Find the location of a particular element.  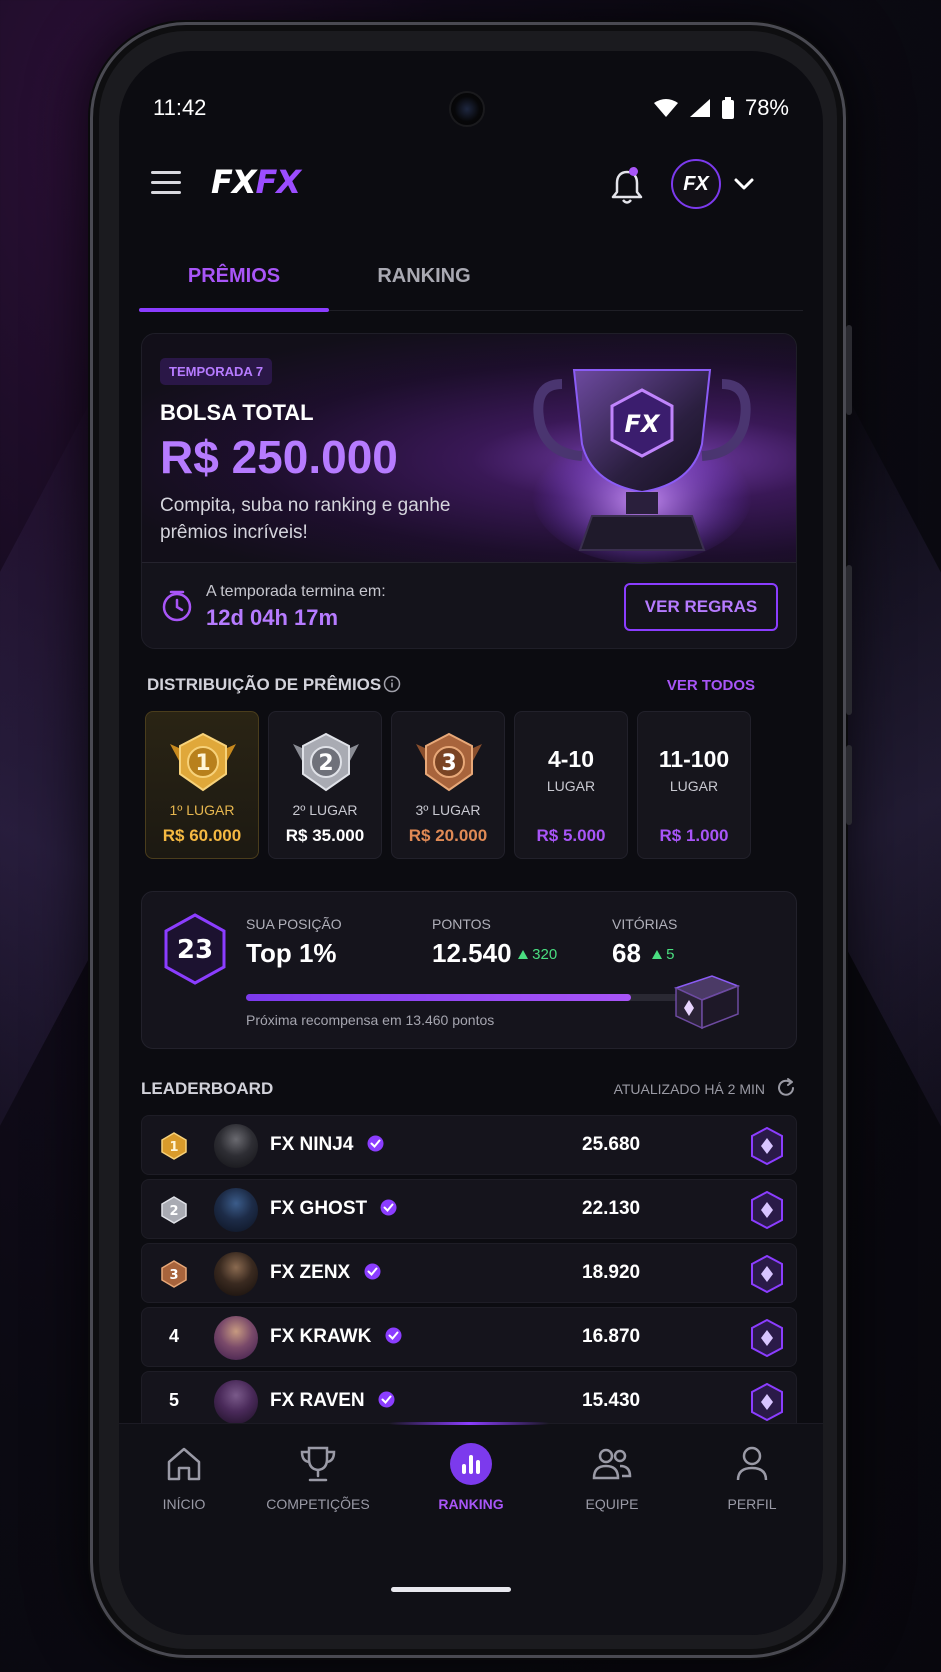

logo-text-white: FX is located at coordinates (234, 182).